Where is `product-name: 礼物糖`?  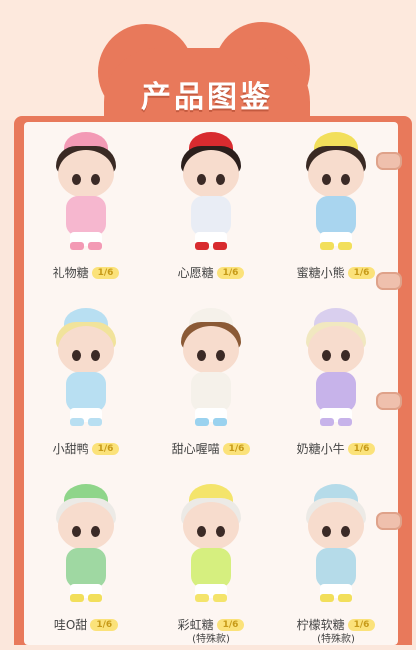 product-name: 礼物糖 is located at coordinates (70, 273).